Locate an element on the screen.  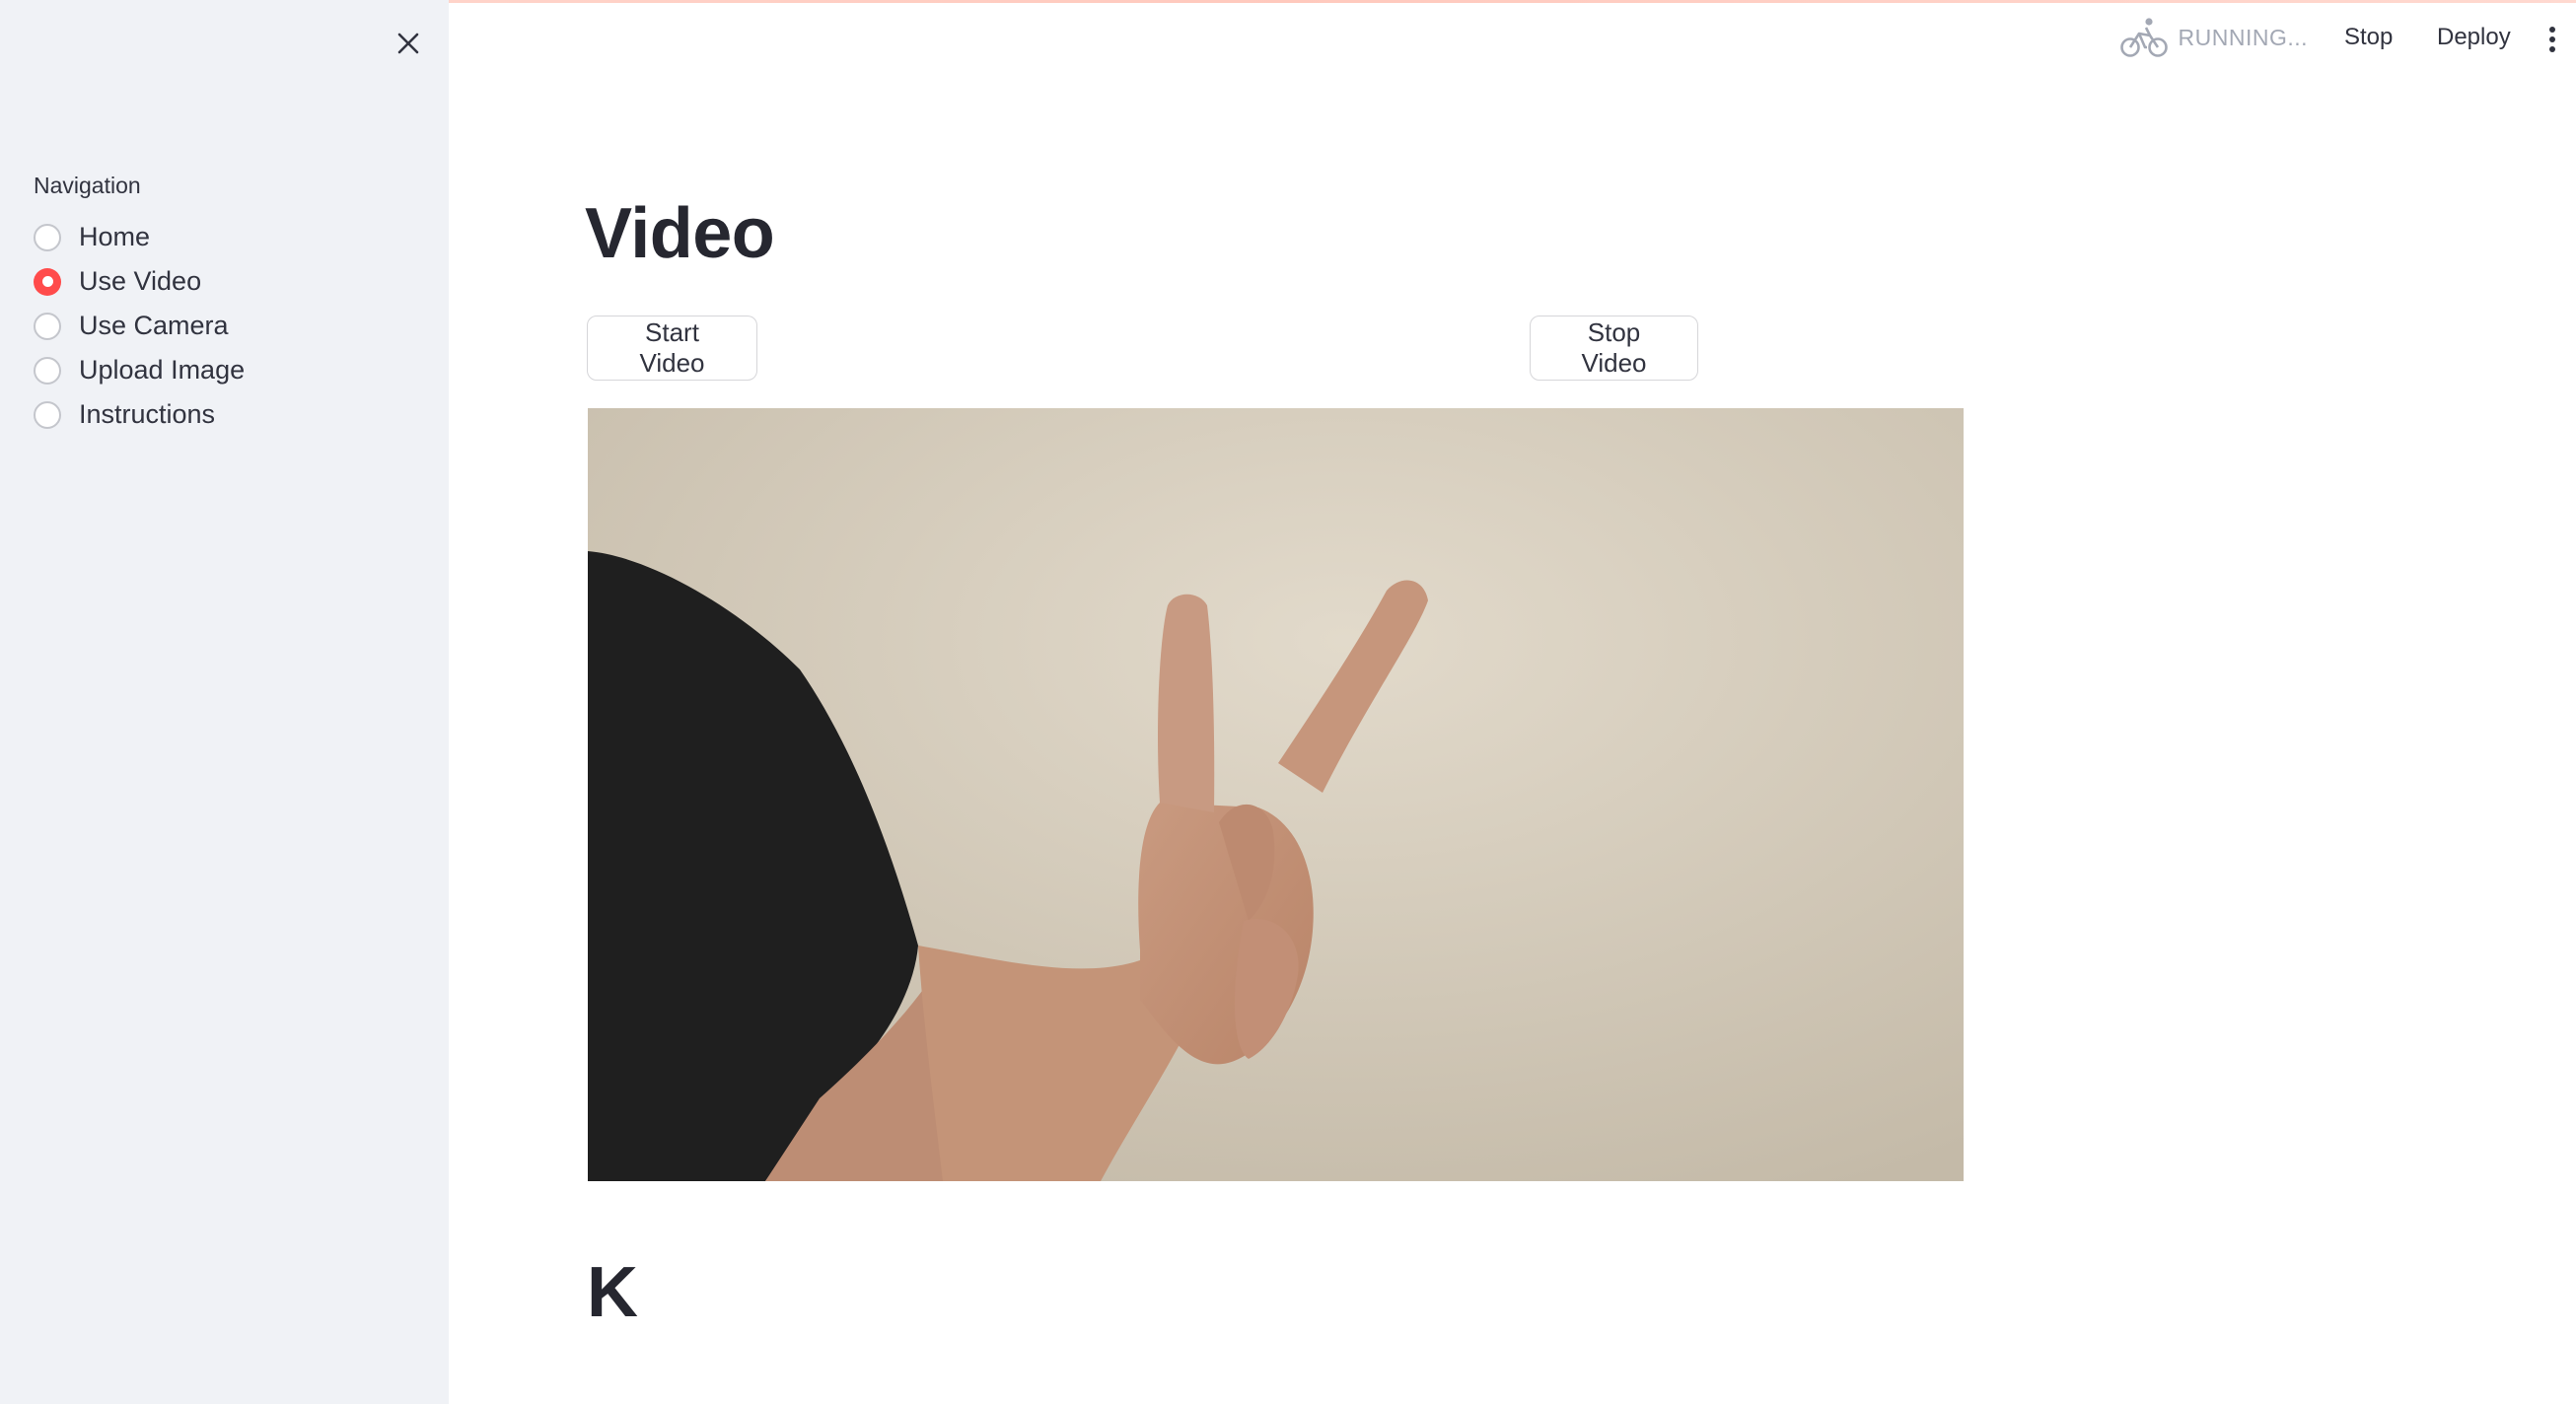
radio-button-selected is located at coordinates (47, 282).